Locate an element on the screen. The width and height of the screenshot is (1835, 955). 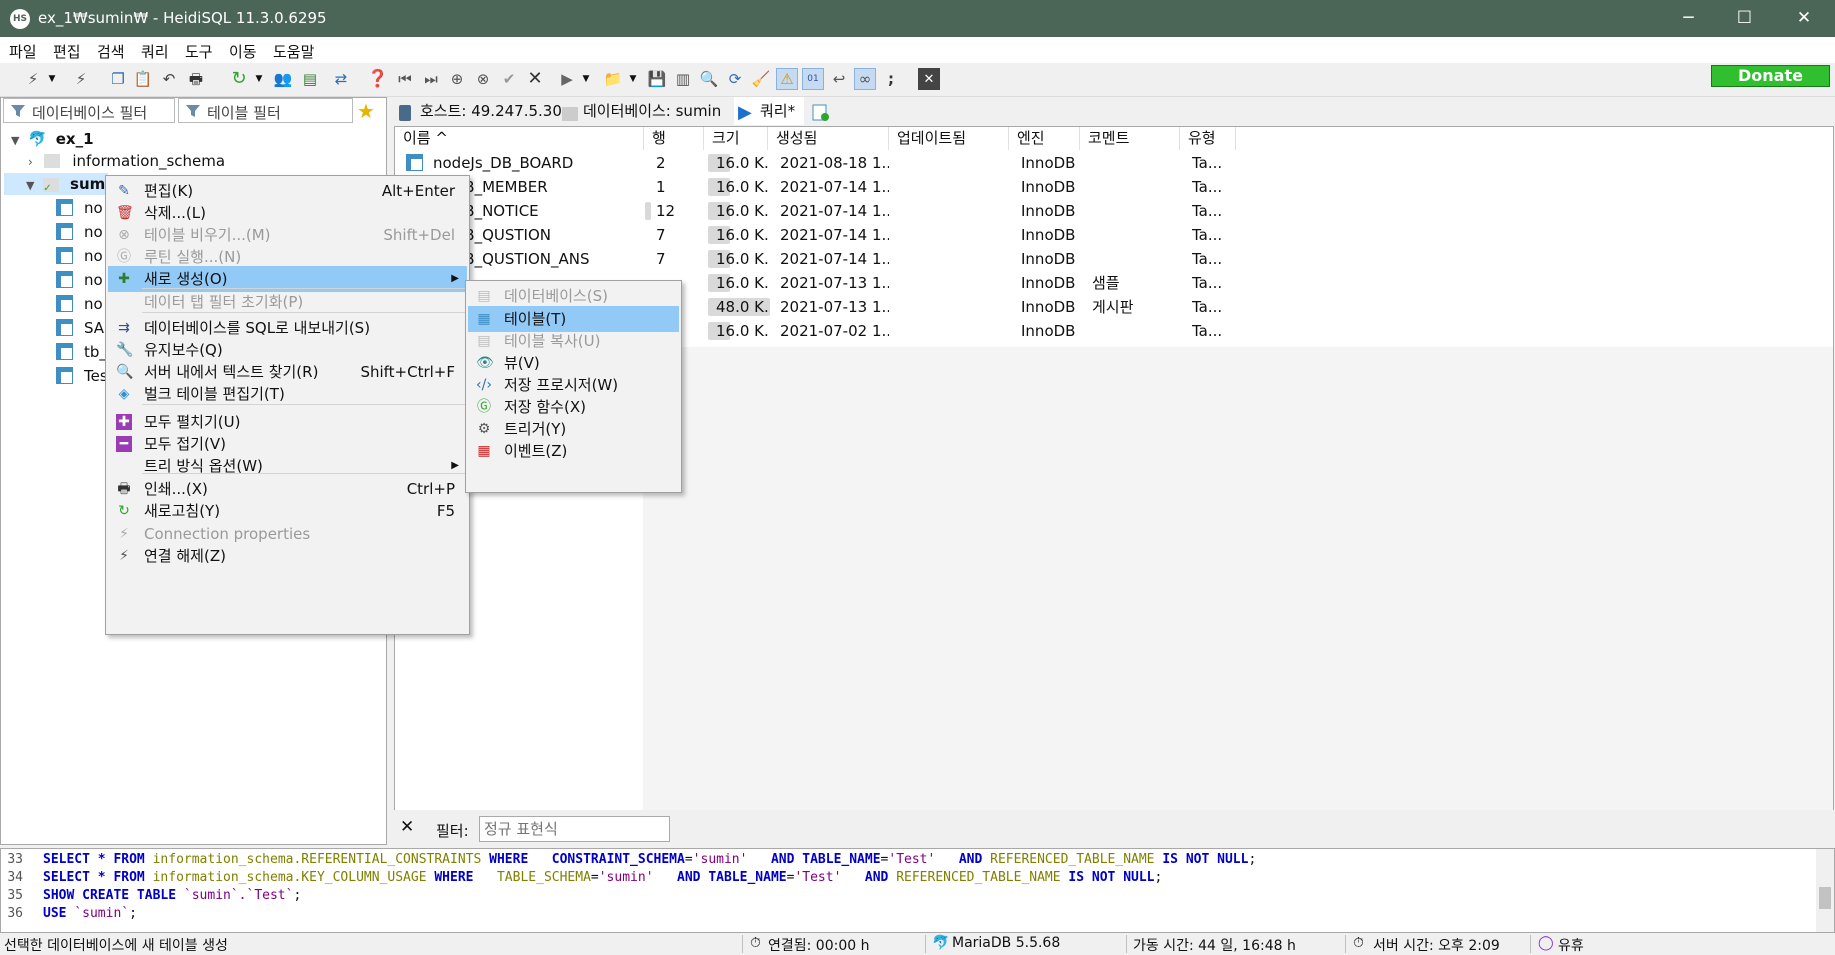
database-filter-input: 데이터베이스 필터 is located at coordinates (89, 110).